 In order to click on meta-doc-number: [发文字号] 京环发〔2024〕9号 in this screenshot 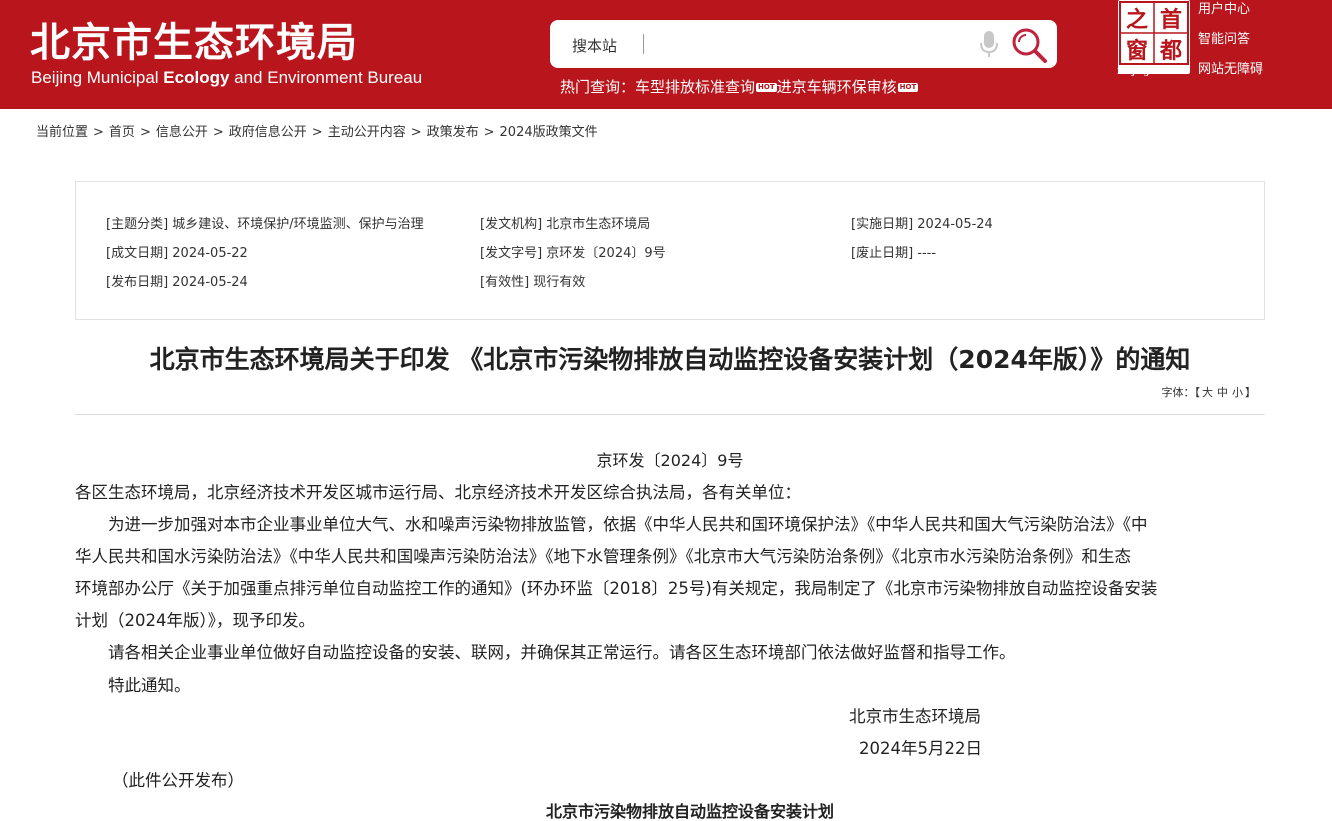, I will do `click(573, 253)`.